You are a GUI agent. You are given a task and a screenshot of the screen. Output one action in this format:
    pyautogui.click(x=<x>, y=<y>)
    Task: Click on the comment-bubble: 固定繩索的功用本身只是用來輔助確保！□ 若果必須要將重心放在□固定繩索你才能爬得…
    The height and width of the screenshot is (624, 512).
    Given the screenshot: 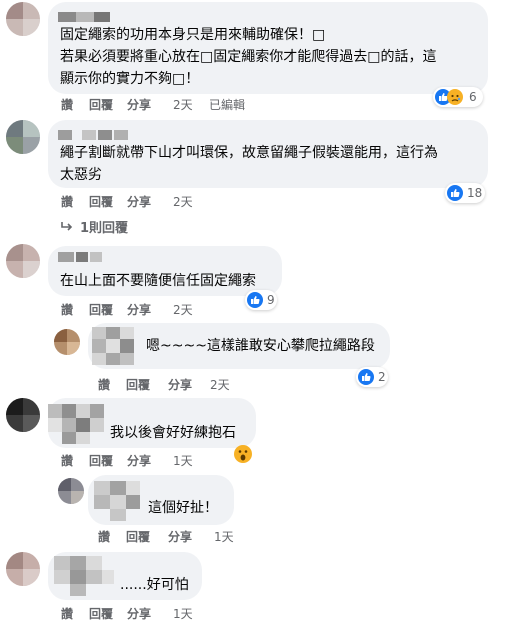 What is the action you would take?
    pyautogui.click(x=268, y=48)
    